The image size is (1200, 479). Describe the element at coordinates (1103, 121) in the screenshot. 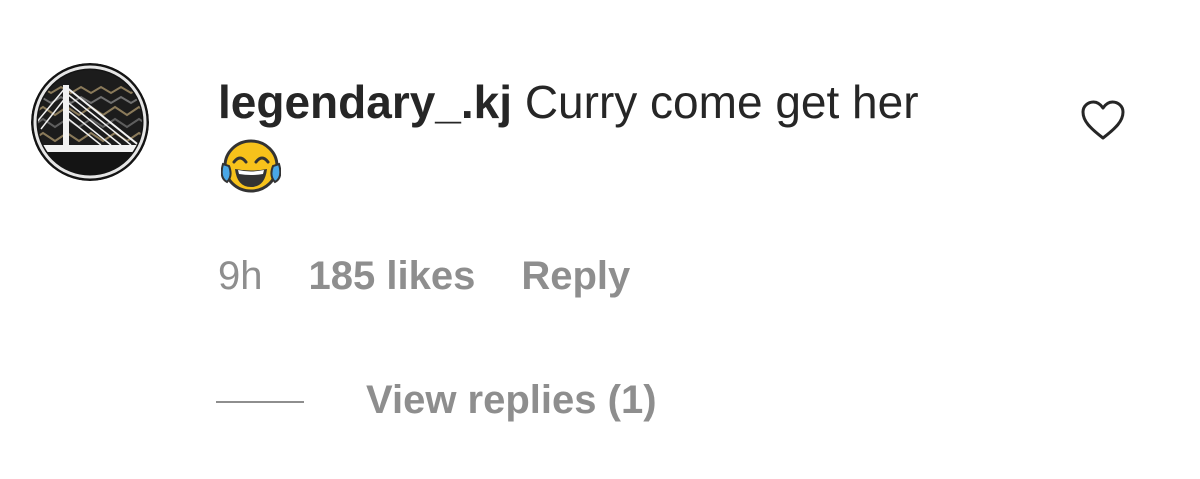

I see `heart-outline-icon` at that location.